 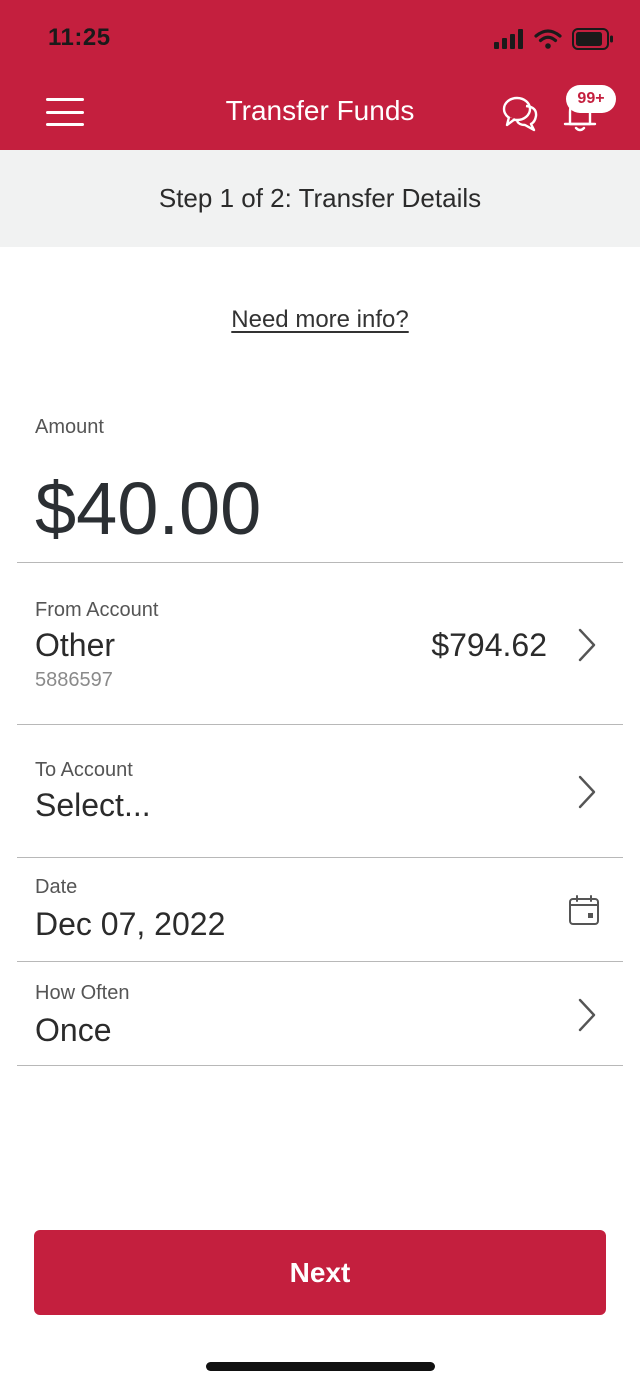 I want to click on amount-input: $40.00, so click(x=148, y=508).